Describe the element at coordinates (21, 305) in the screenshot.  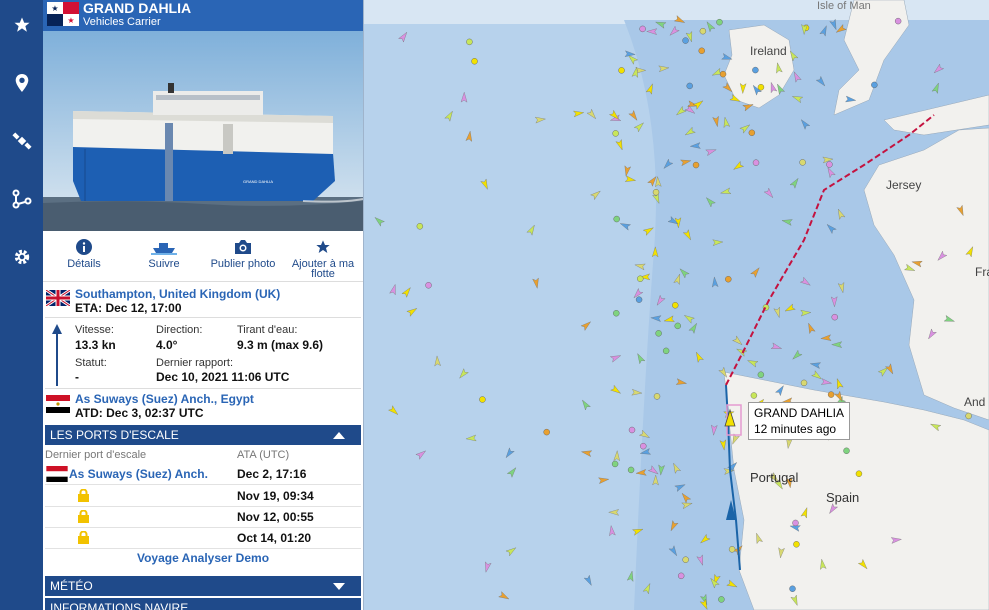
I see `sidebar-rail` at that location.